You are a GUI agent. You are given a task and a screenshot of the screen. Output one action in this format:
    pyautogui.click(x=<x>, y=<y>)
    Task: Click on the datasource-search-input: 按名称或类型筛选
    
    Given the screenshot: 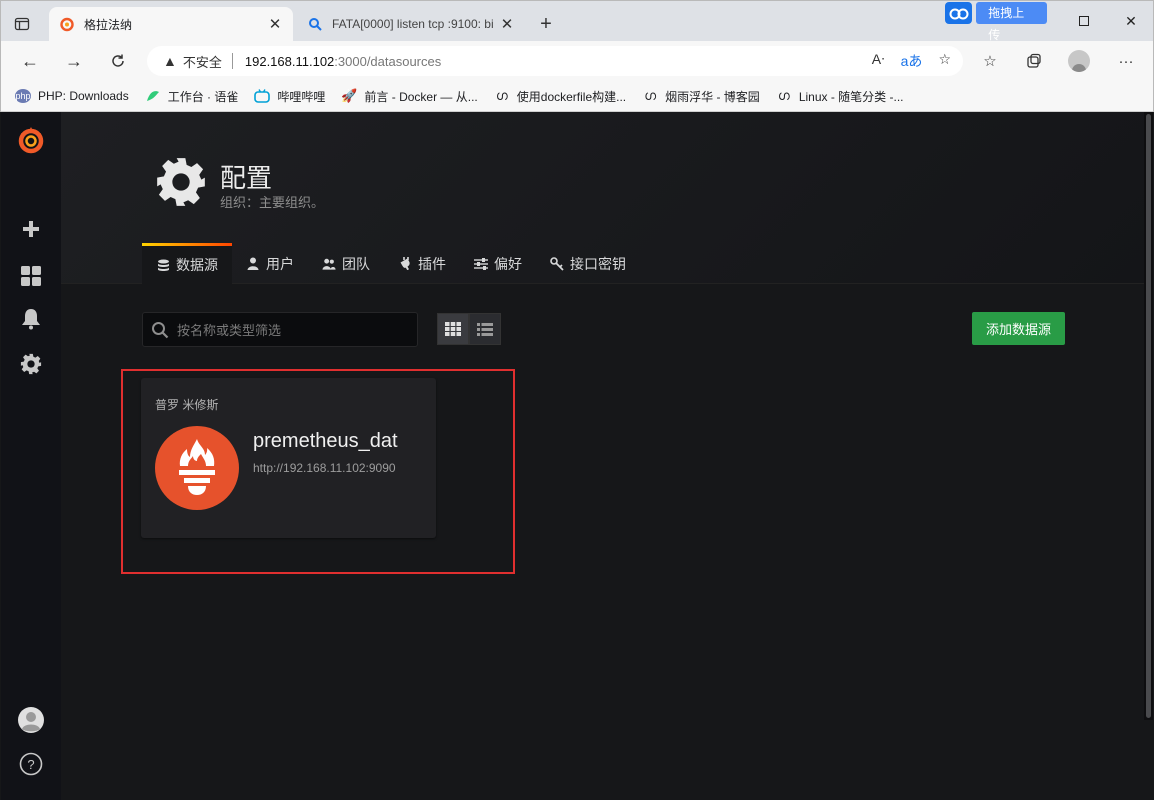 What is the action you would take?
    pyautogui.click(x=280, y=329)
    